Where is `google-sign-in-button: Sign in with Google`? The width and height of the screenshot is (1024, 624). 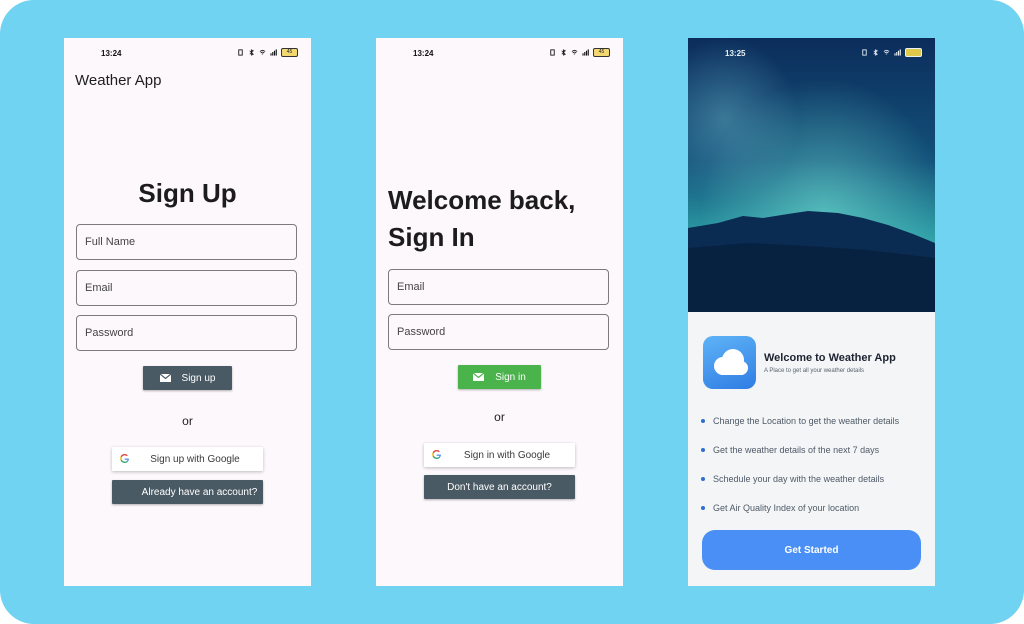
google-sign-in-button: Sign in with Google is located at coordinates (499, 455).